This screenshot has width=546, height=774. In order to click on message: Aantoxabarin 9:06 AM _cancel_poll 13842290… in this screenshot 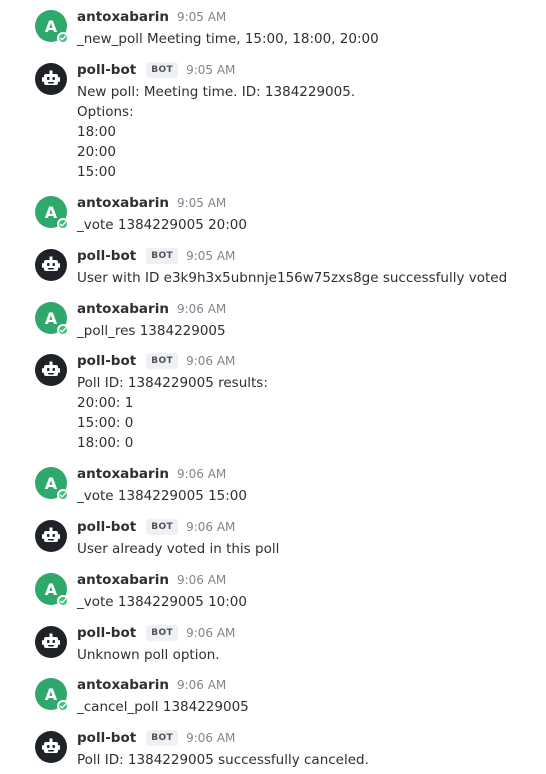, I will do `click(273, 696)`.